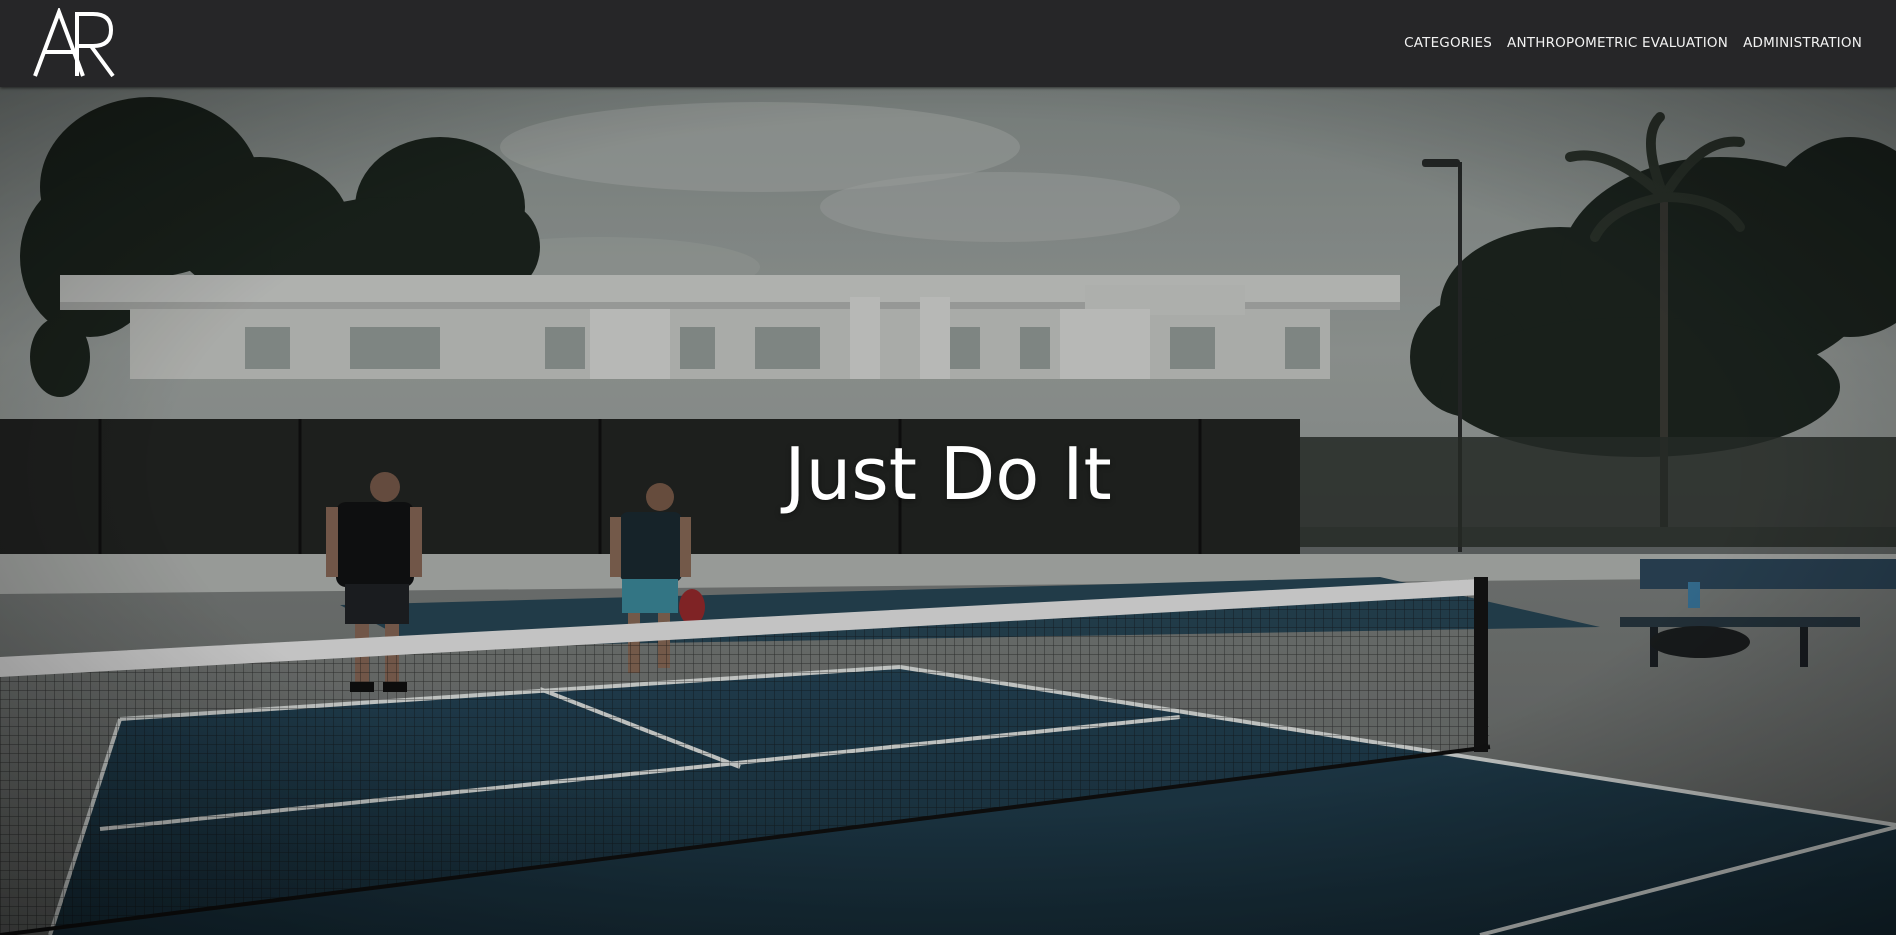  What do you see at coordinates (1802, 43) in the screenshot?
I see `nav-administration: ADMINISTRATION` at bounding box center [1802, 43].